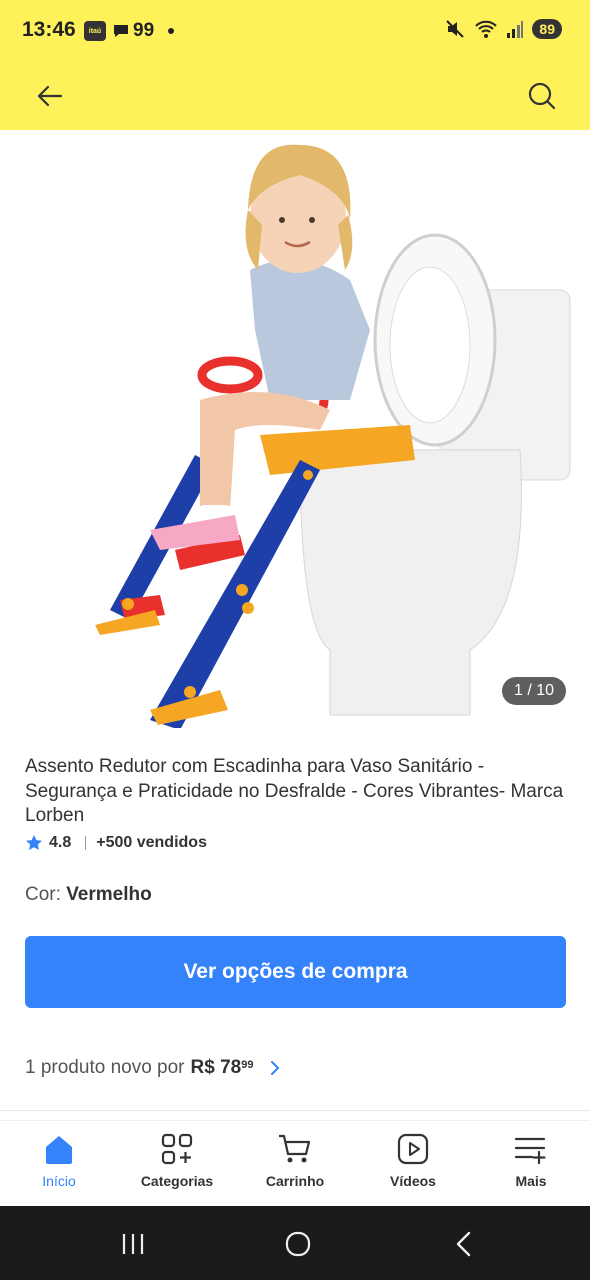 This screenshot has width=590, height=1280. Describe the element at coordinates (247, 1065) in the screenshot. I see `price-cents: 99` at that location.